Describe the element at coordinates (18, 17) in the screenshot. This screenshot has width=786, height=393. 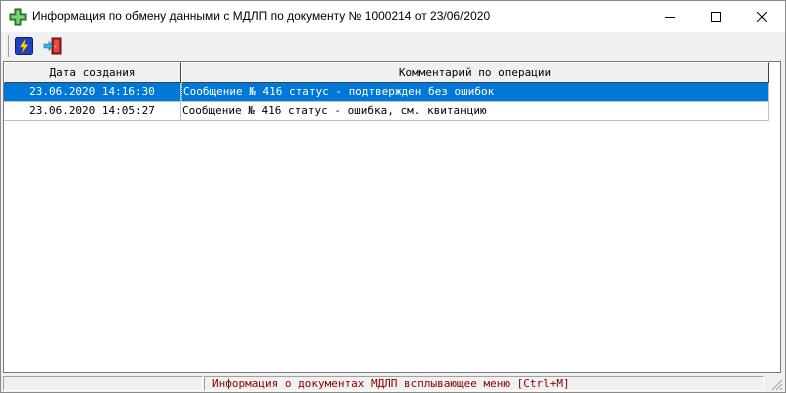
I see `green-cross-icon` at that location.